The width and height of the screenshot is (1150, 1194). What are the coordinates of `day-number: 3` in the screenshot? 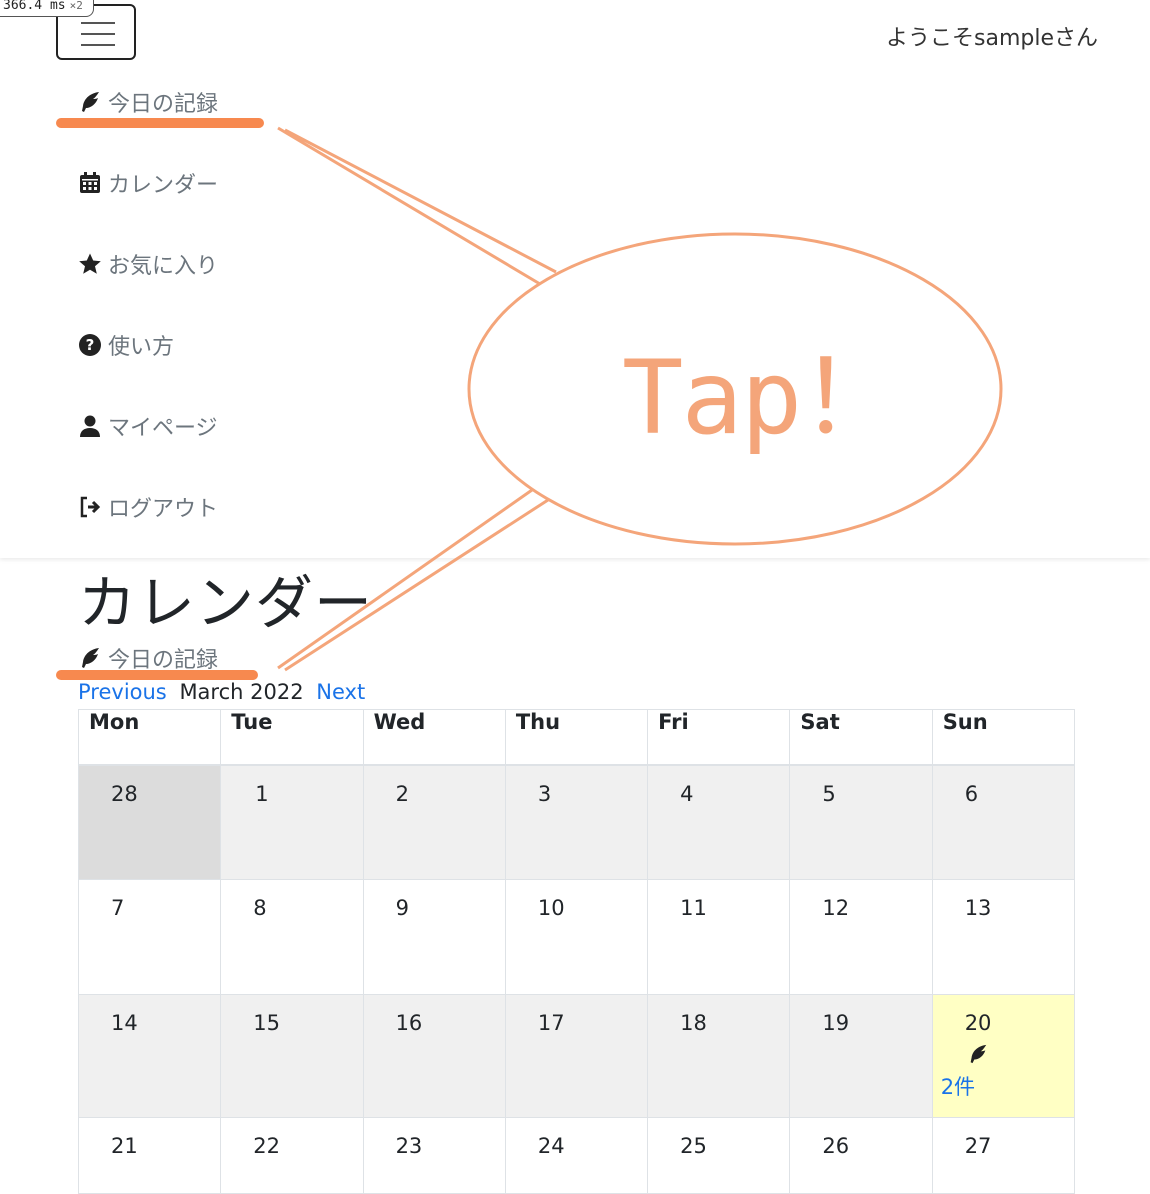 It's located at (544, 793).